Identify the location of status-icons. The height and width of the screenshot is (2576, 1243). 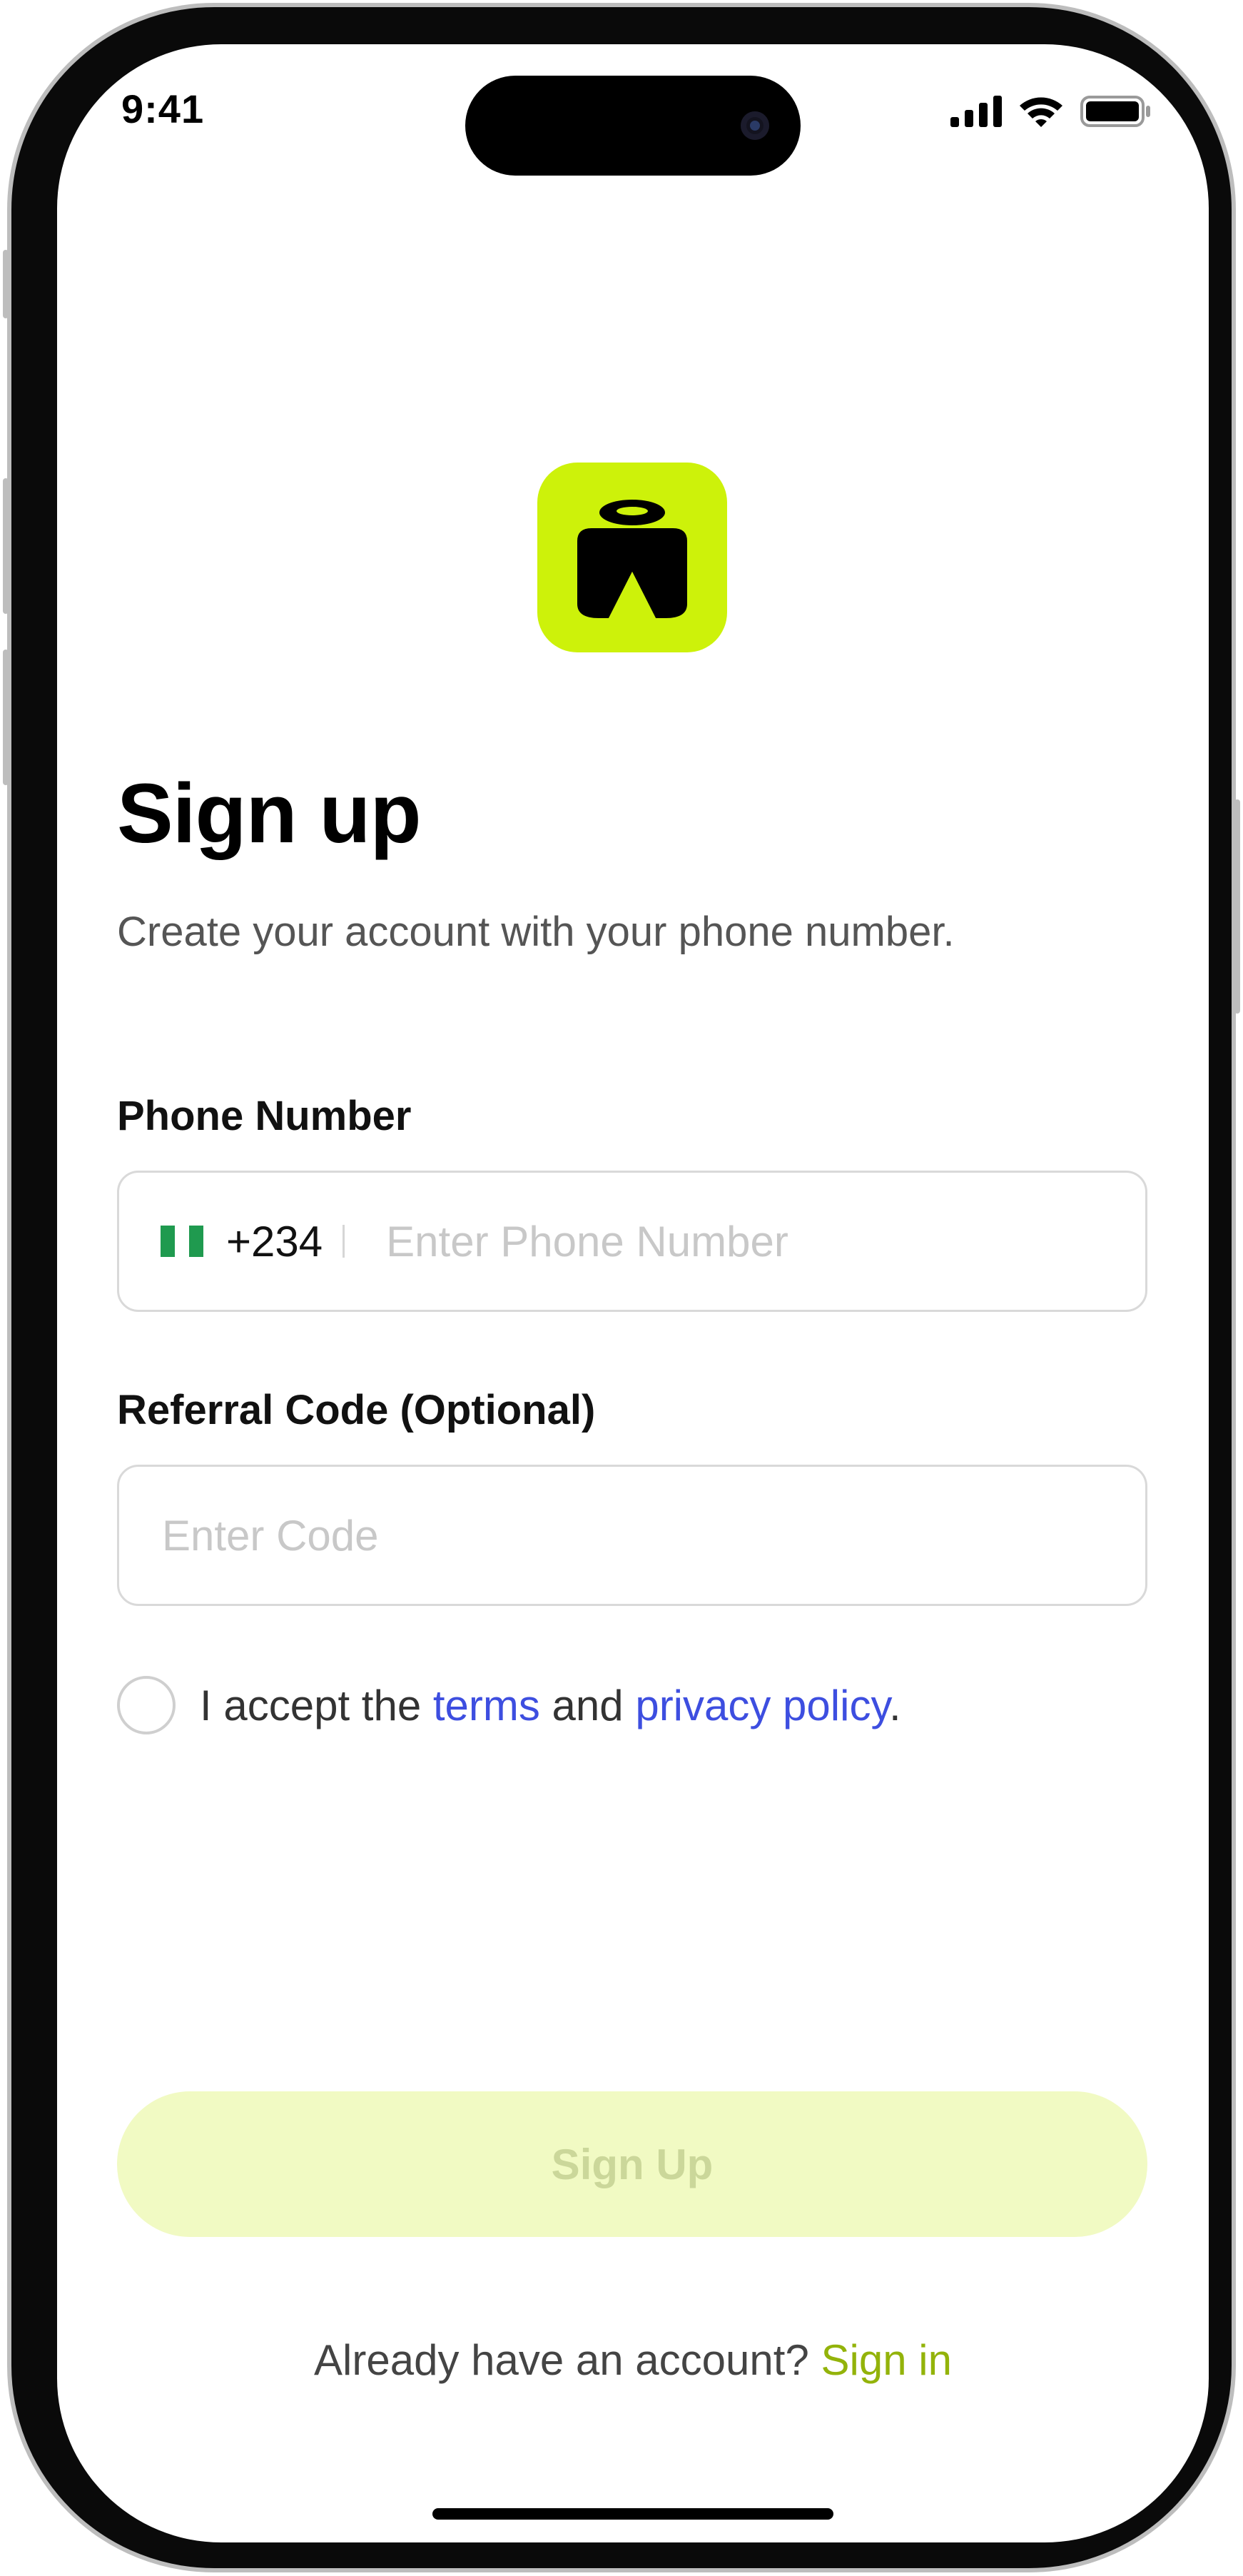
(1051, 111).